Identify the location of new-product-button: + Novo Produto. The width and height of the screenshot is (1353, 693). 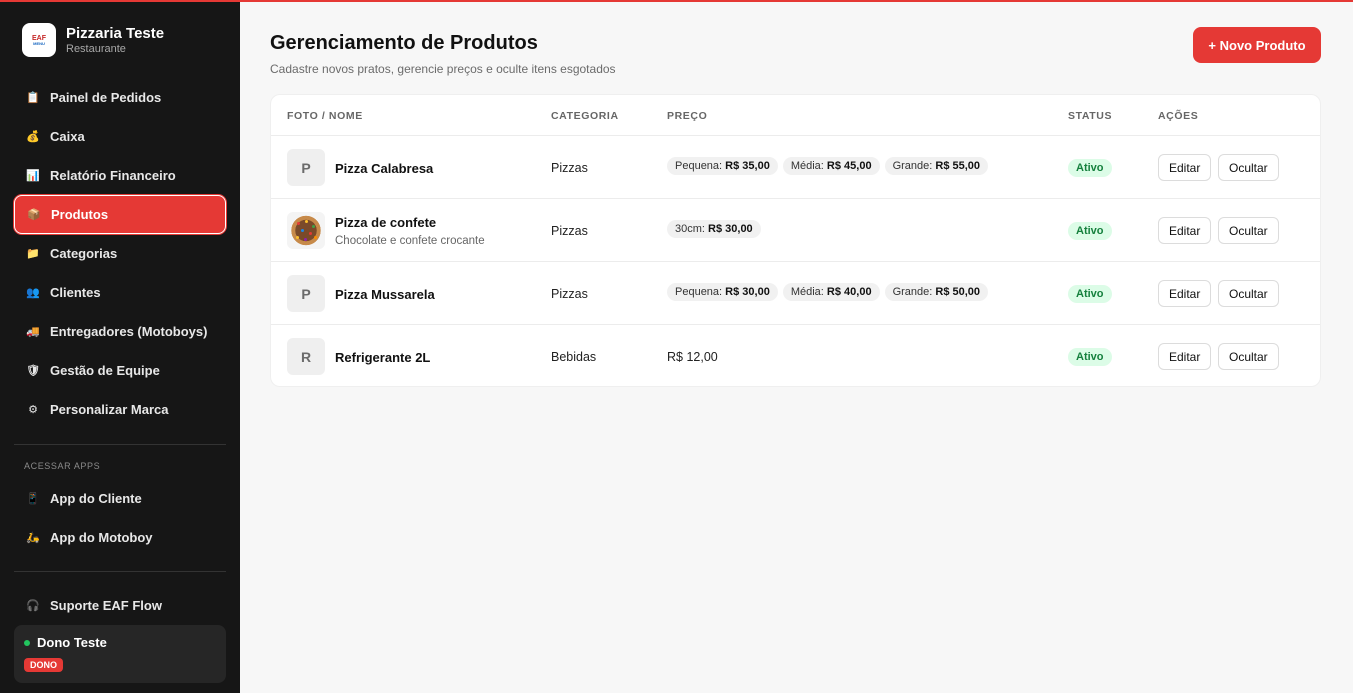
(1257, 45).